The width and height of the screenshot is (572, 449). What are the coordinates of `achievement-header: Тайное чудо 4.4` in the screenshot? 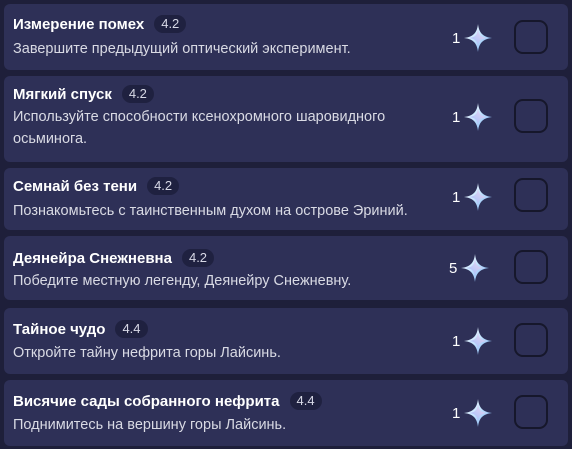 It's located at (80, 329).